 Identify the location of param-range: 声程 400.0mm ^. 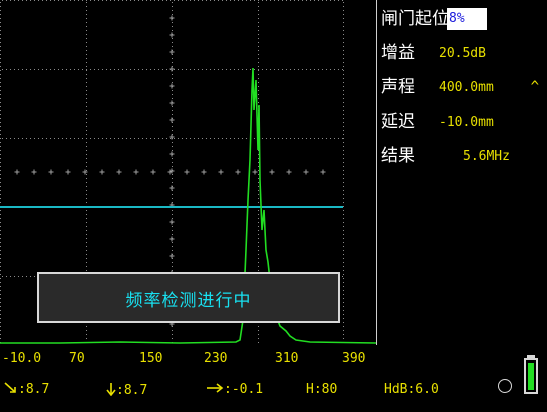
(463, 87).